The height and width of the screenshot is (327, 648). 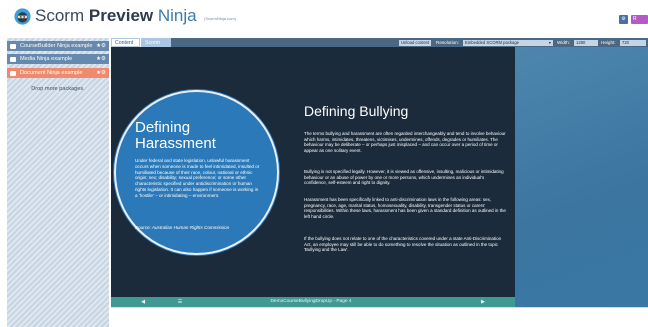 I want to click on slide-nav-bar: ◀ ☰ DemoCourseBullyingDropUp - Page 4 ▶, so click(x=313, y=302).